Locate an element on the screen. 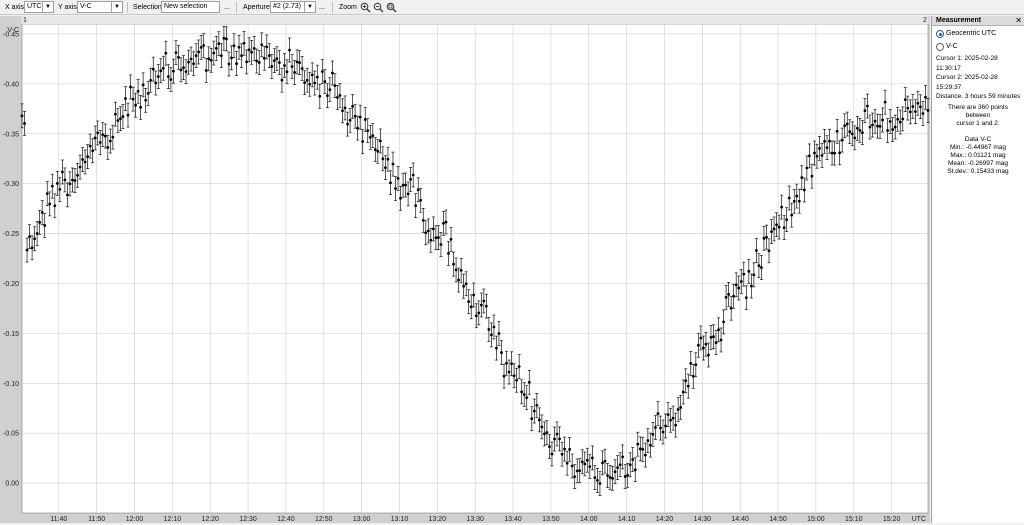 This screenshot has height=525, width=1024. x-tick-label: 12:40 is located at coordinates (286, 519).